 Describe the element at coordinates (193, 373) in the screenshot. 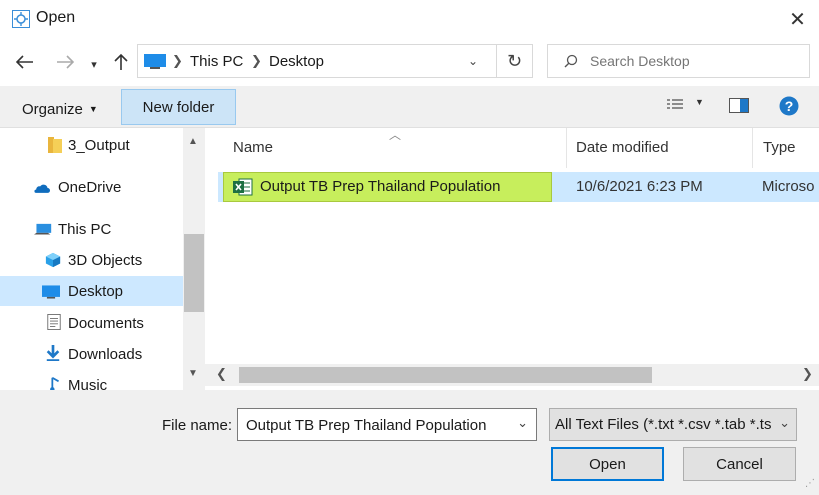

I see `scroll-down-arrow-icon: ▼` at that location.